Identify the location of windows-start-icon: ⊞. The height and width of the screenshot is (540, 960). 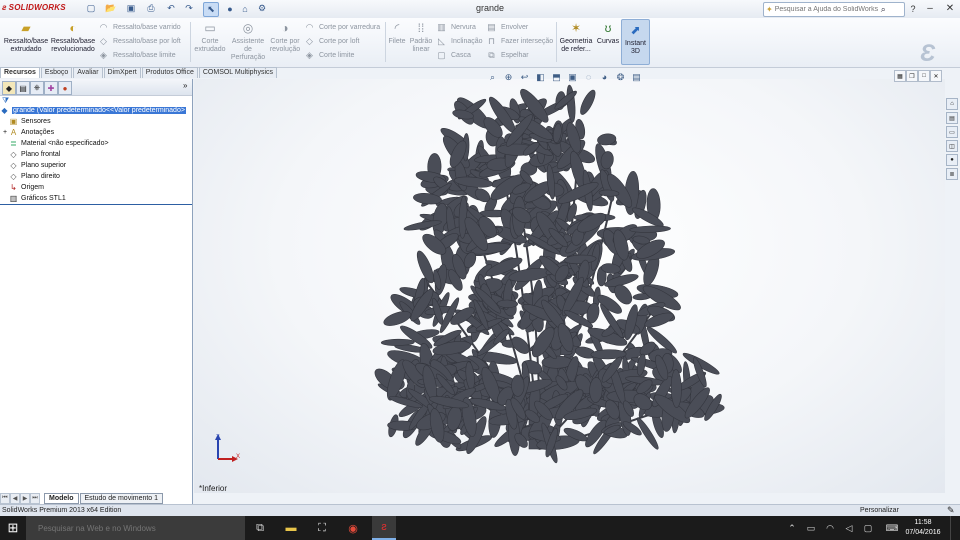
(13, 528).